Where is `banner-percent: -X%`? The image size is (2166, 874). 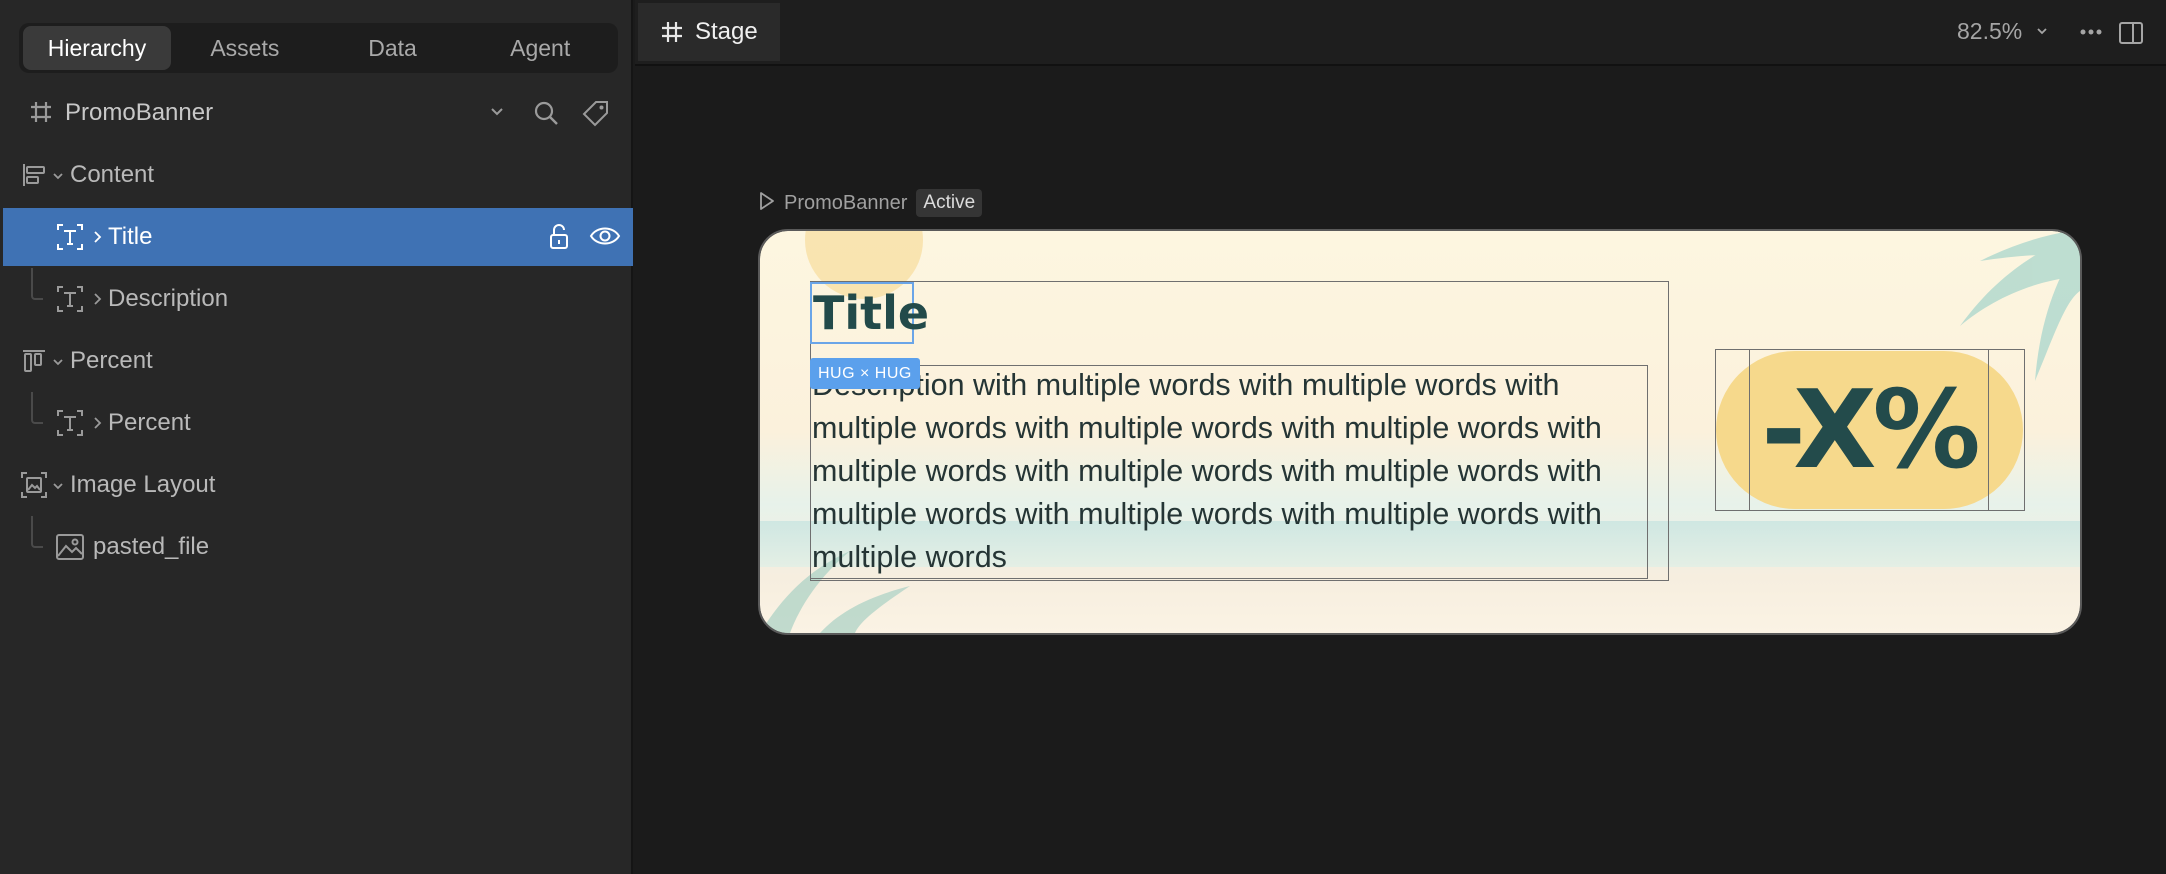 banner-percent: -X% is located at coordinates (1869, 430).